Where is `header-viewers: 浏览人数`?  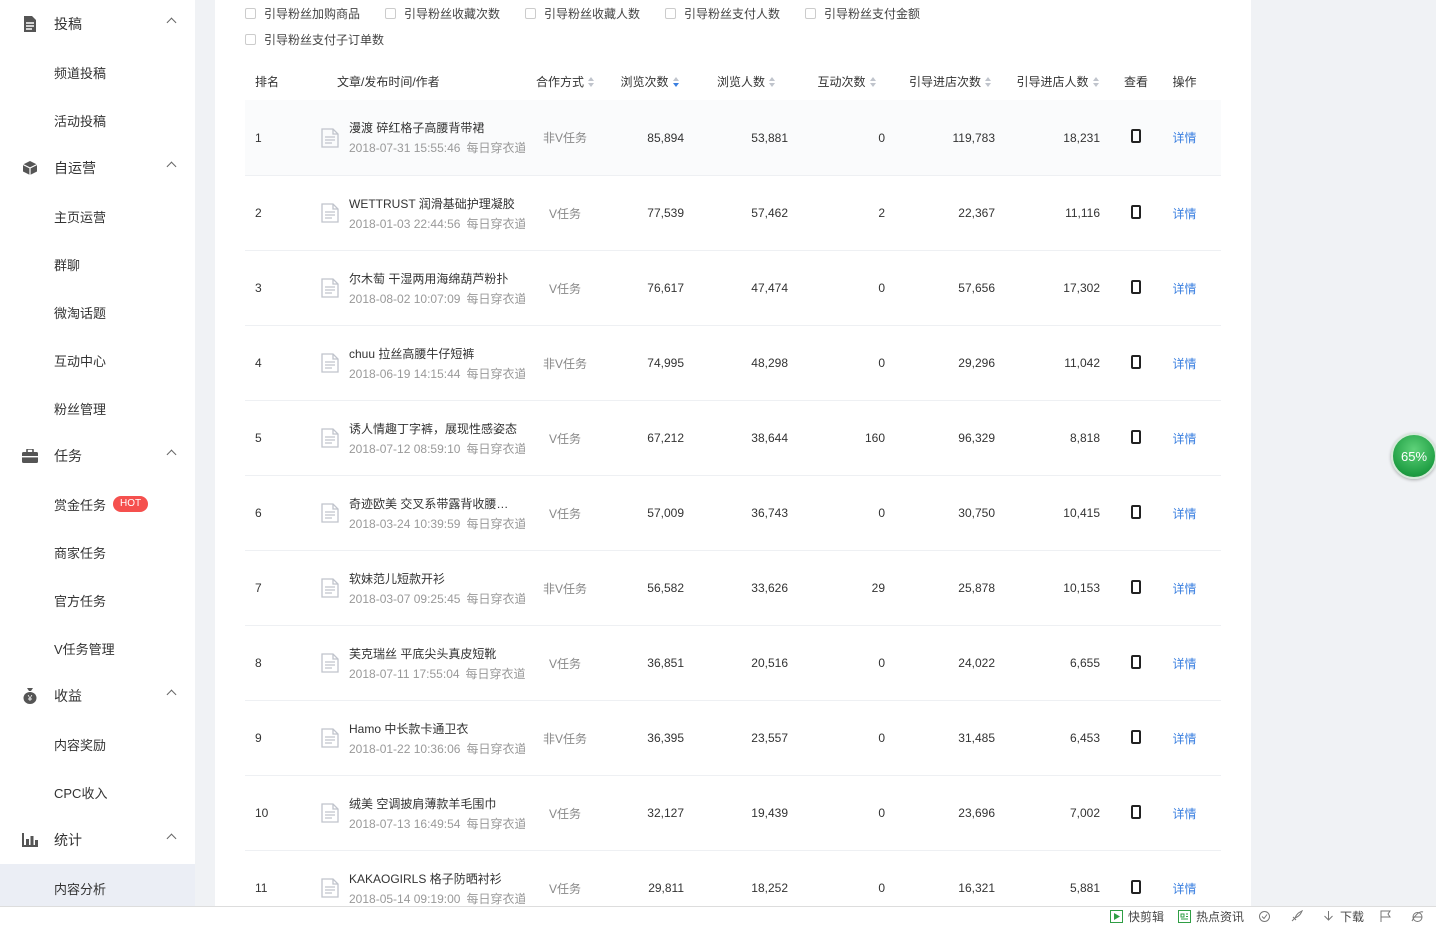
header-viewers: 浏览人数 is located at coordinates (746, 81).